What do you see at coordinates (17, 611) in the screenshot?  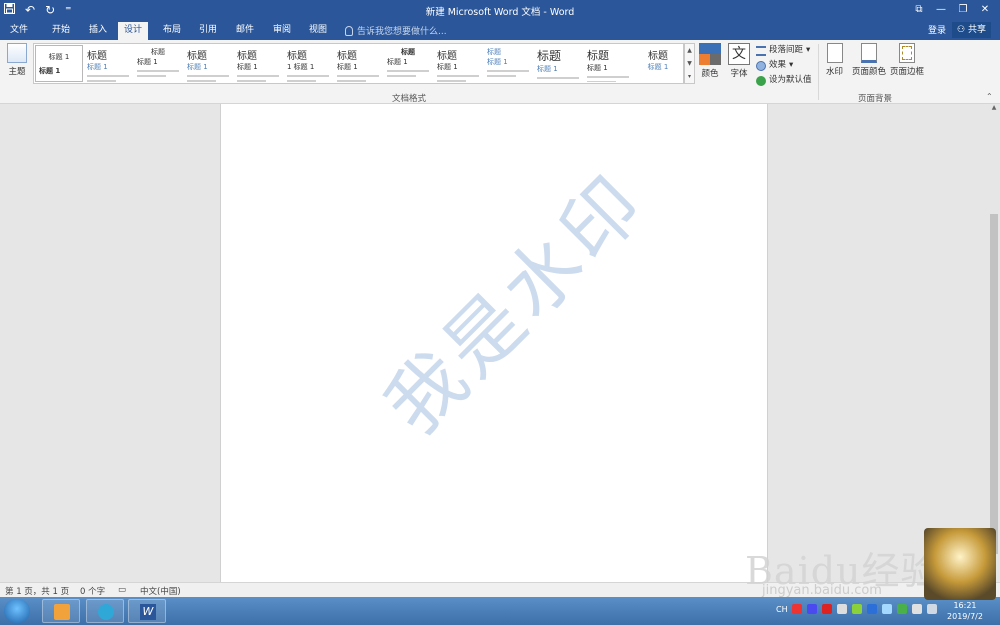 I see `start-button` at bounding box center [17, 611].